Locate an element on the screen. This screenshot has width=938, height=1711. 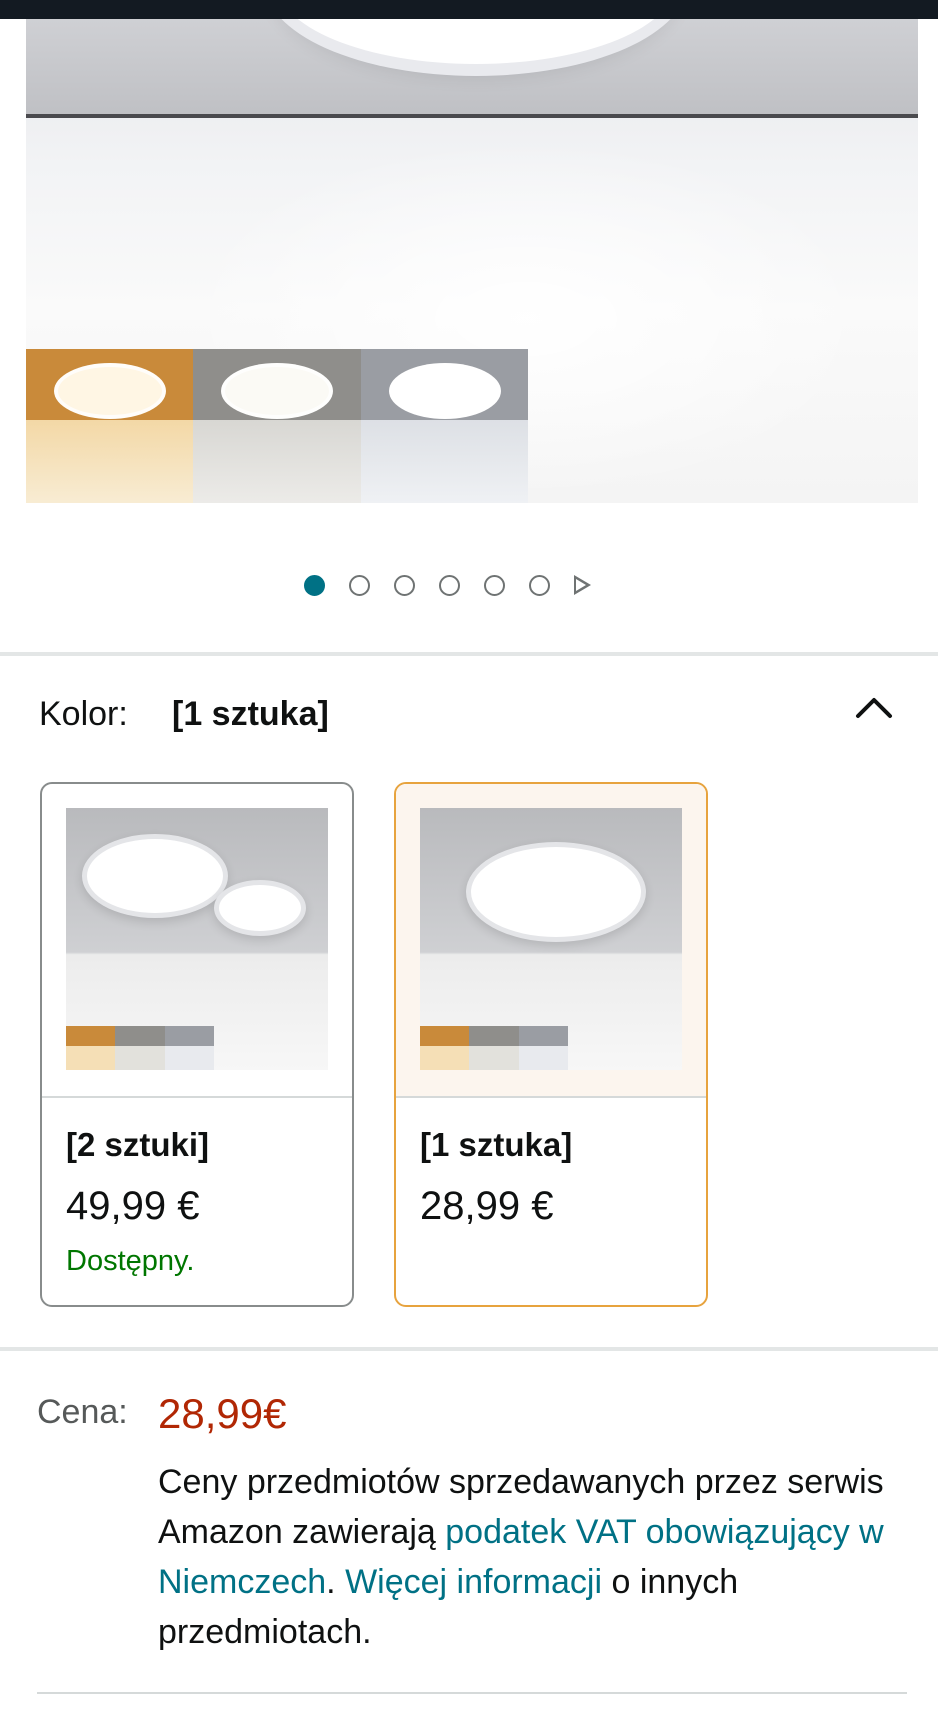
variant-label: Kolor: is located at coordinates (83, 714).